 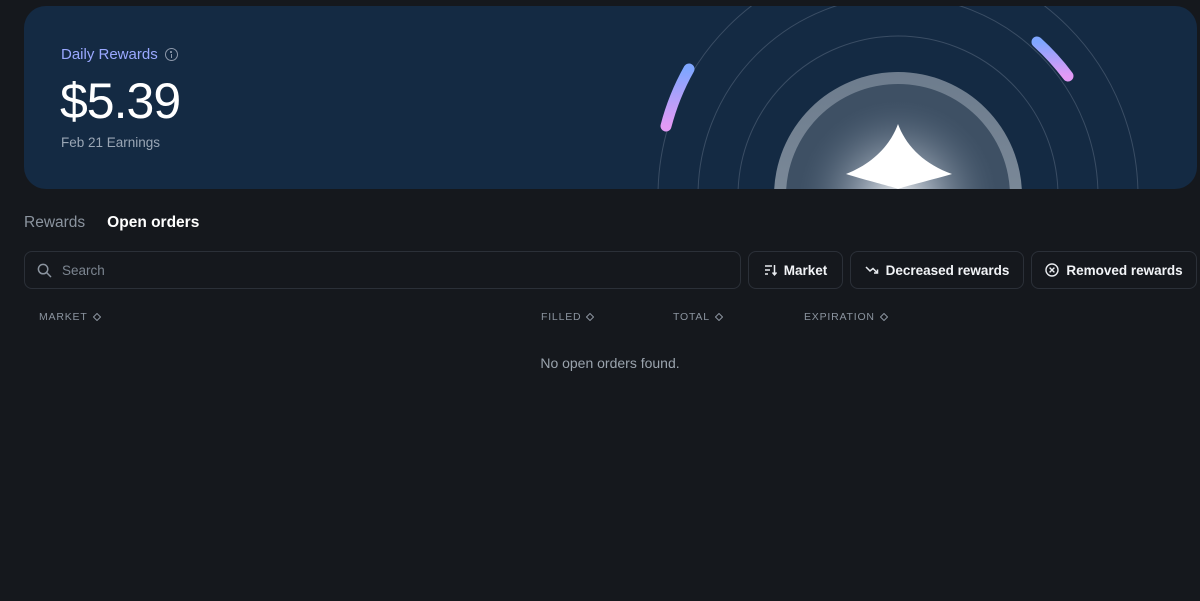 I want to click on column-header-expiration: EXPIRATION, so click(x=846, y=317).